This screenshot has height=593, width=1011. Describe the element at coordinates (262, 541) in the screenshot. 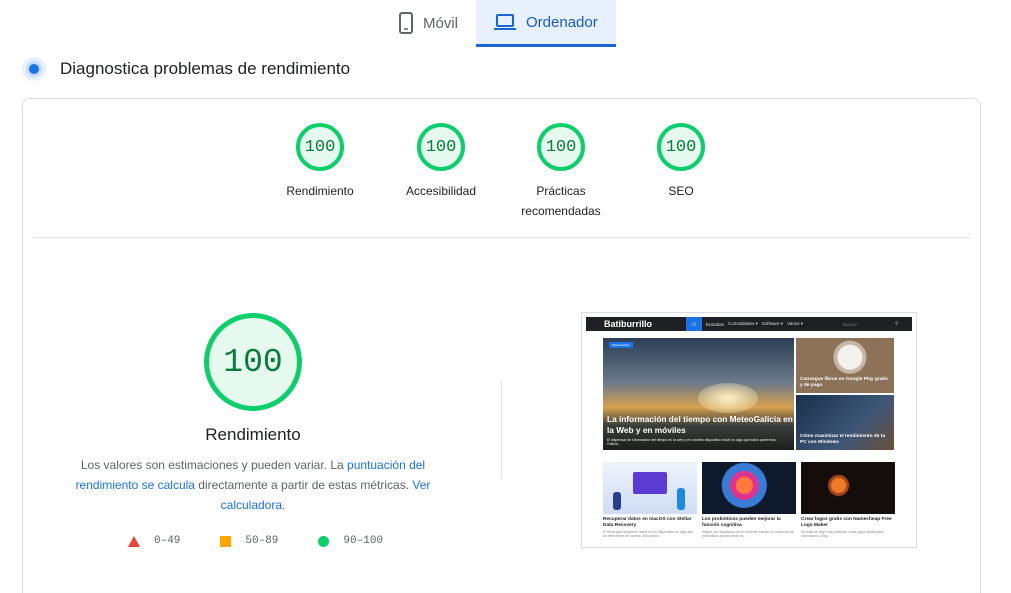

I see `legend-range: 50–89` at that location.